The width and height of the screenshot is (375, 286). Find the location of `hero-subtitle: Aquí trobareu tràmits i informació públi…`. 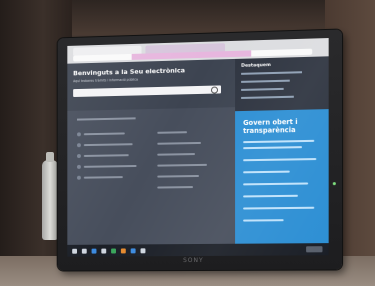

hero-subtitle: Aquí trobareu tràmits i informació públi… is located at coordinates (106, 80).